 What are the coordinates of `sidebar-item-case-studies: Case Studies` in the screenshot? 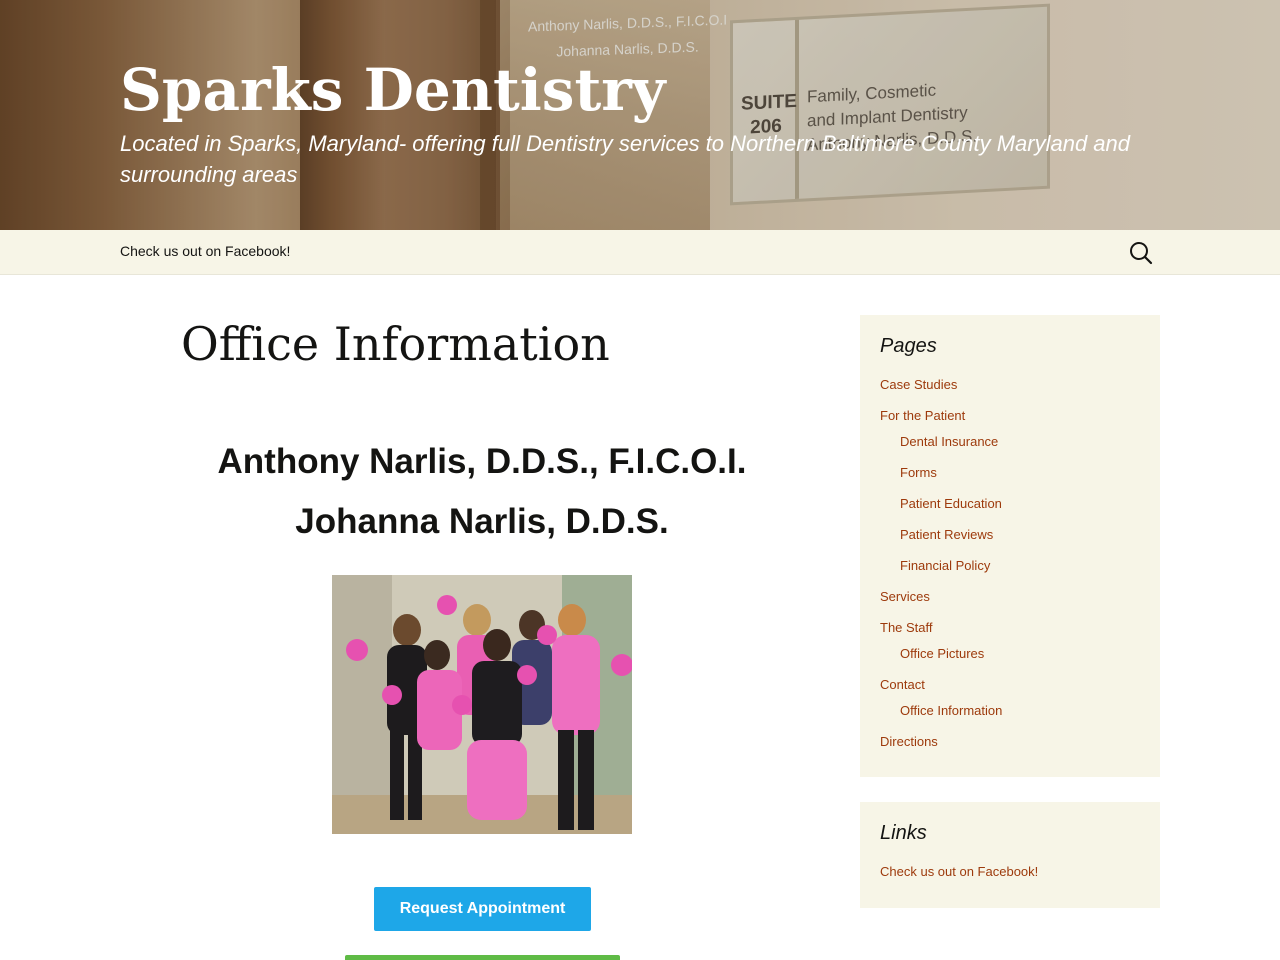 It's located at (918, 385).